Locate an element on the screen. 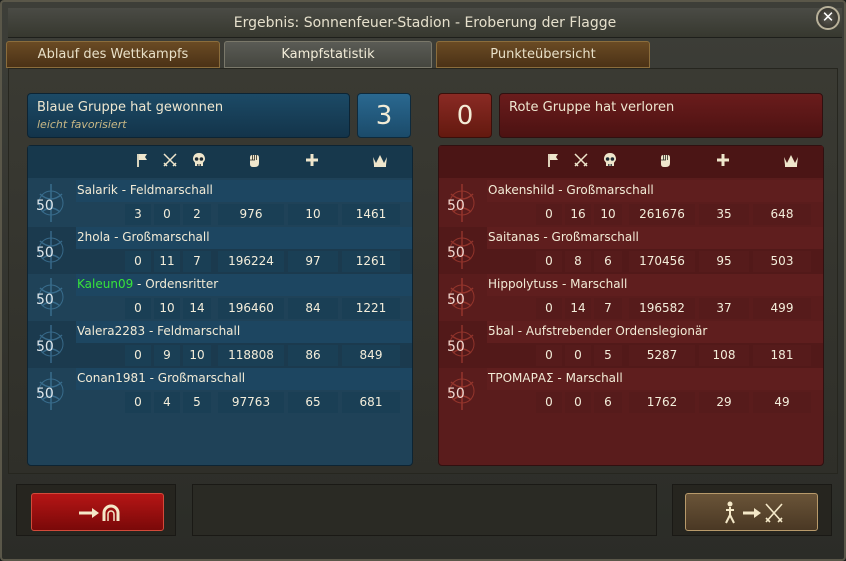 The image size is (846, 561). blue-score: 3 is located at coordinates (384, 115).